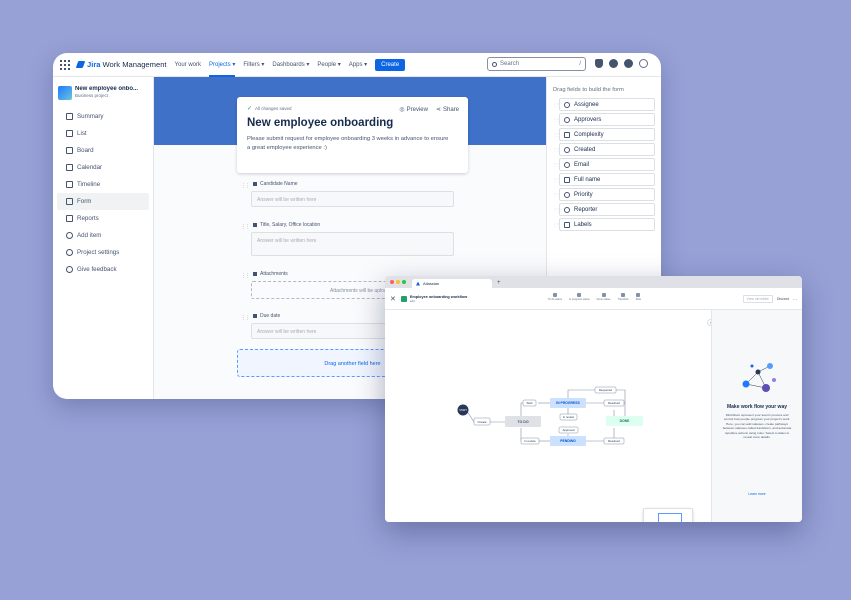  What do you see at coordinates (98, 252) in the screenshot?
I see `sidebar-item-label: Project settings` at bounding box center [98, 252].